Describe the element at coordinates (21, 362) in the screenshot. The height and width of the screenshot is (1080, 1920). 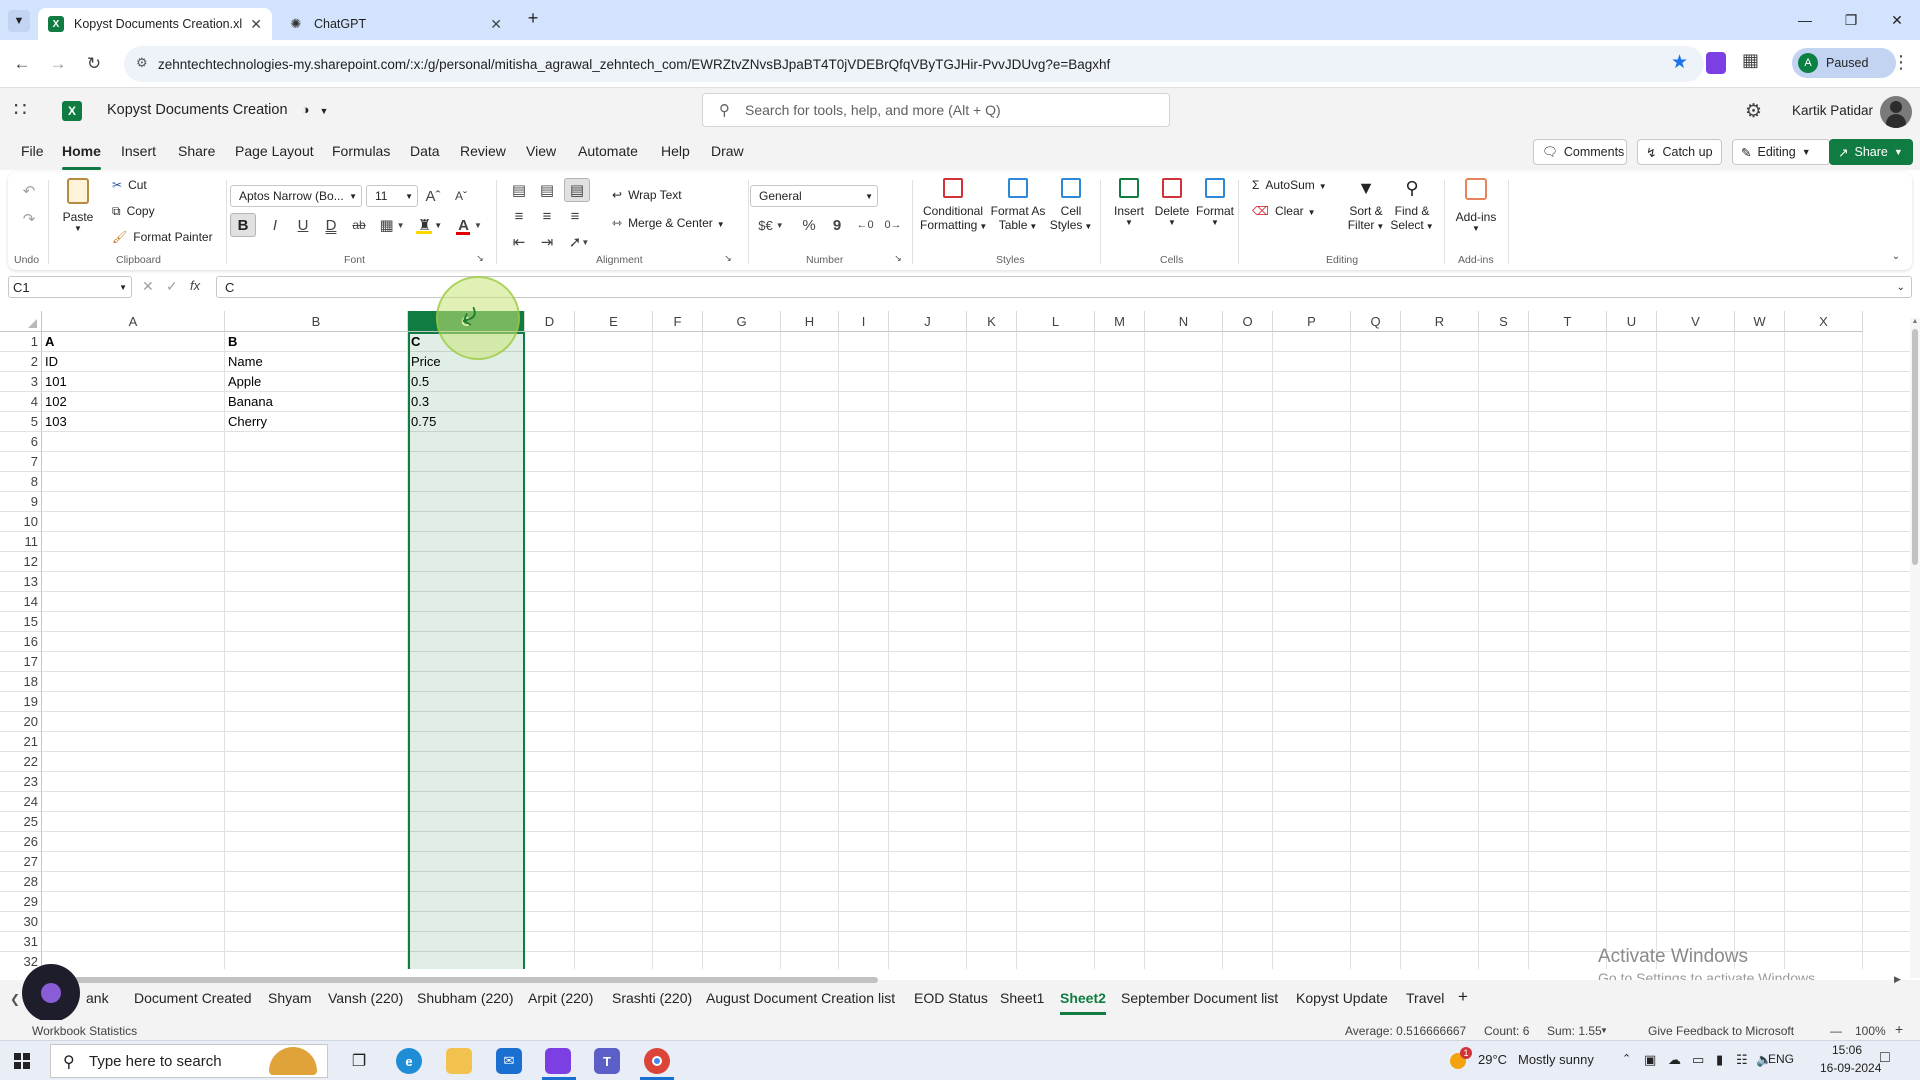
I see `row-header-2: 2` at that location.